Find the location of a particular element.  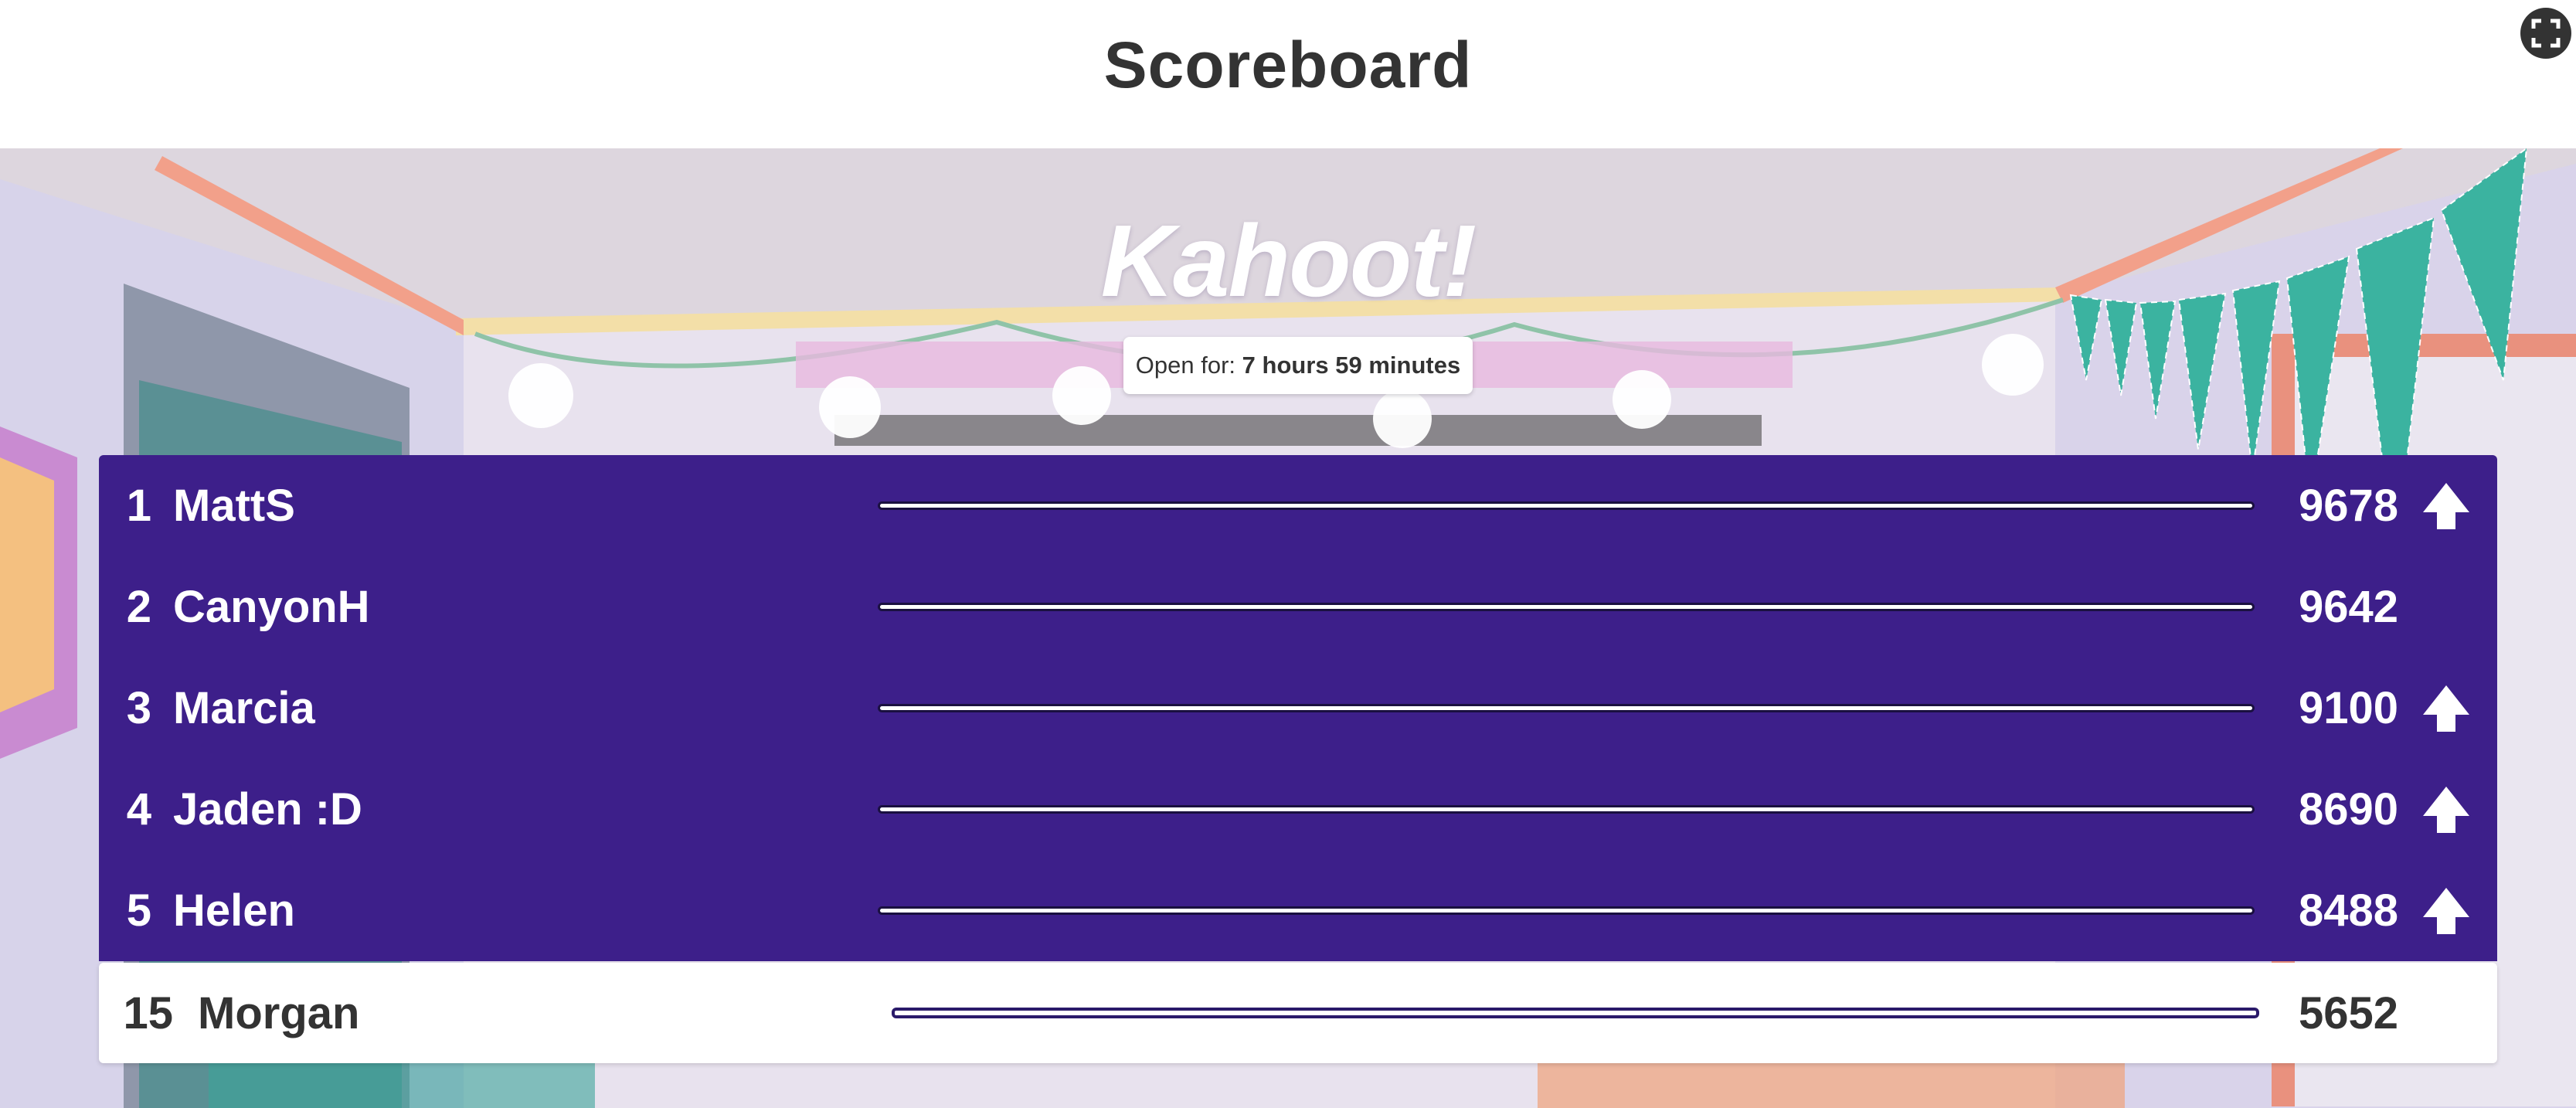

leaderboard-row: 1 MattS 9678 is located at coordinates (1298, 505).